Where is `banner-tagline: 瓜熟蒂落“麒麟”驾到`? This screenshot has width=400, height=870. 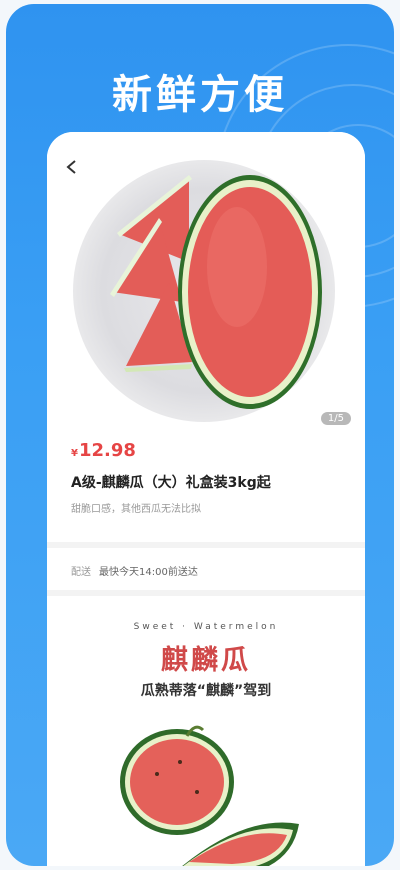 banner-tagline: 瓜熟蒂落“麒麟”驾到 is located at coordinates (206, 691).